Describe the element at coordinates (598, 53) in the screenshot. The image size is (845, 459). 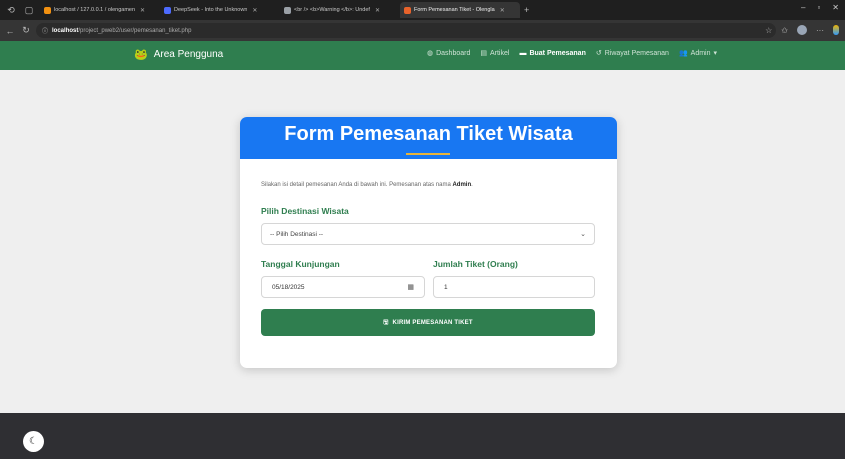
I see `history-icon: ↺` at that location.